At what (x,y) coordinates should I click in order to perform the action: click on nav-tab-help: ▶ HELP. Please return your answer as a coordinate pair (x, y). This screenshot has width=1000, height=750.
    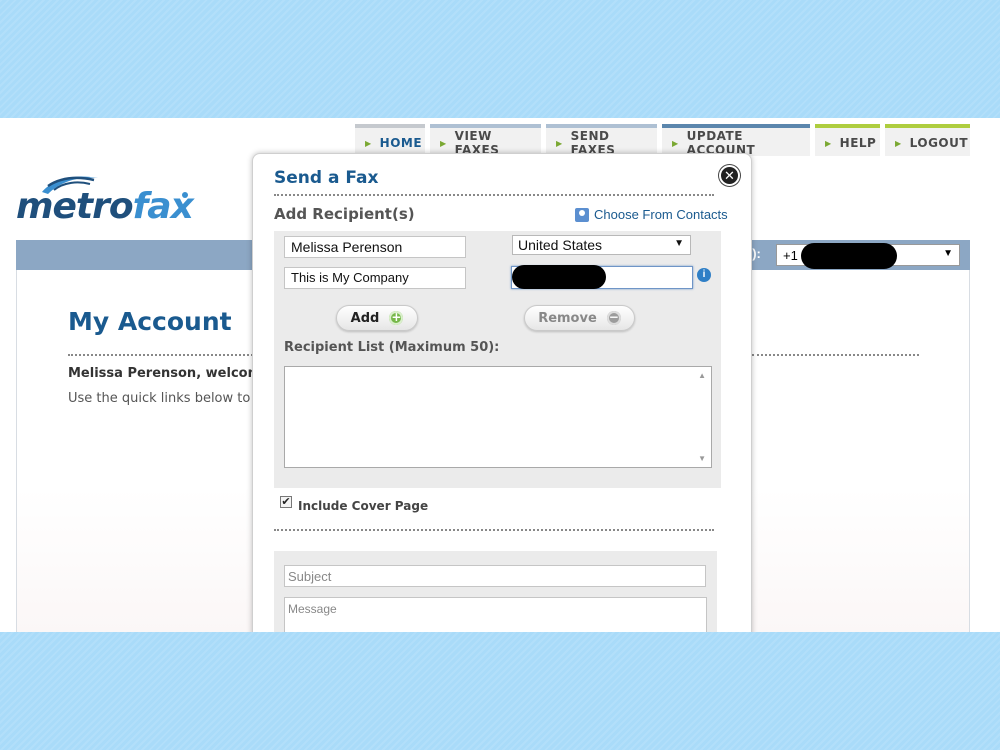
    Looking at the image, I should click on (847, 140).